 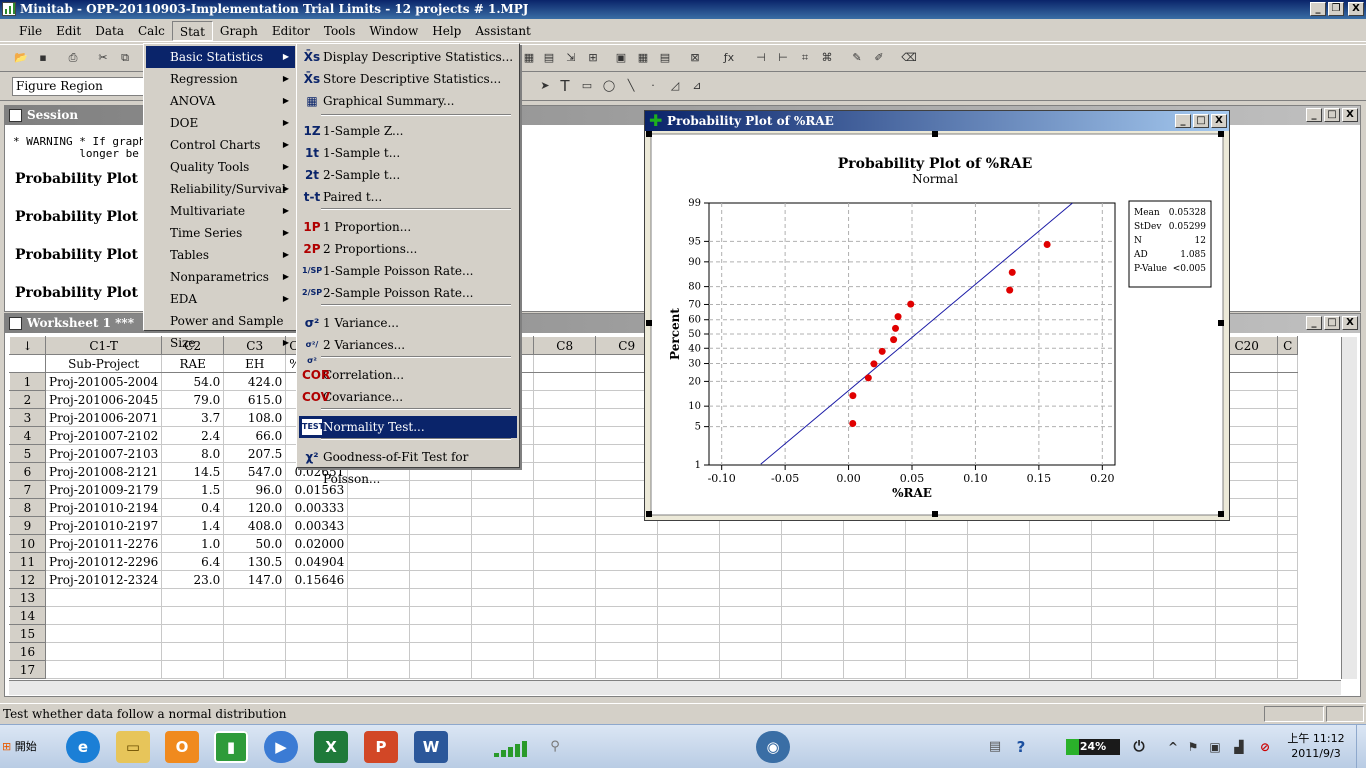 I want to click on table-cell: Proj-201007-2103, so click(x=103, y=453).